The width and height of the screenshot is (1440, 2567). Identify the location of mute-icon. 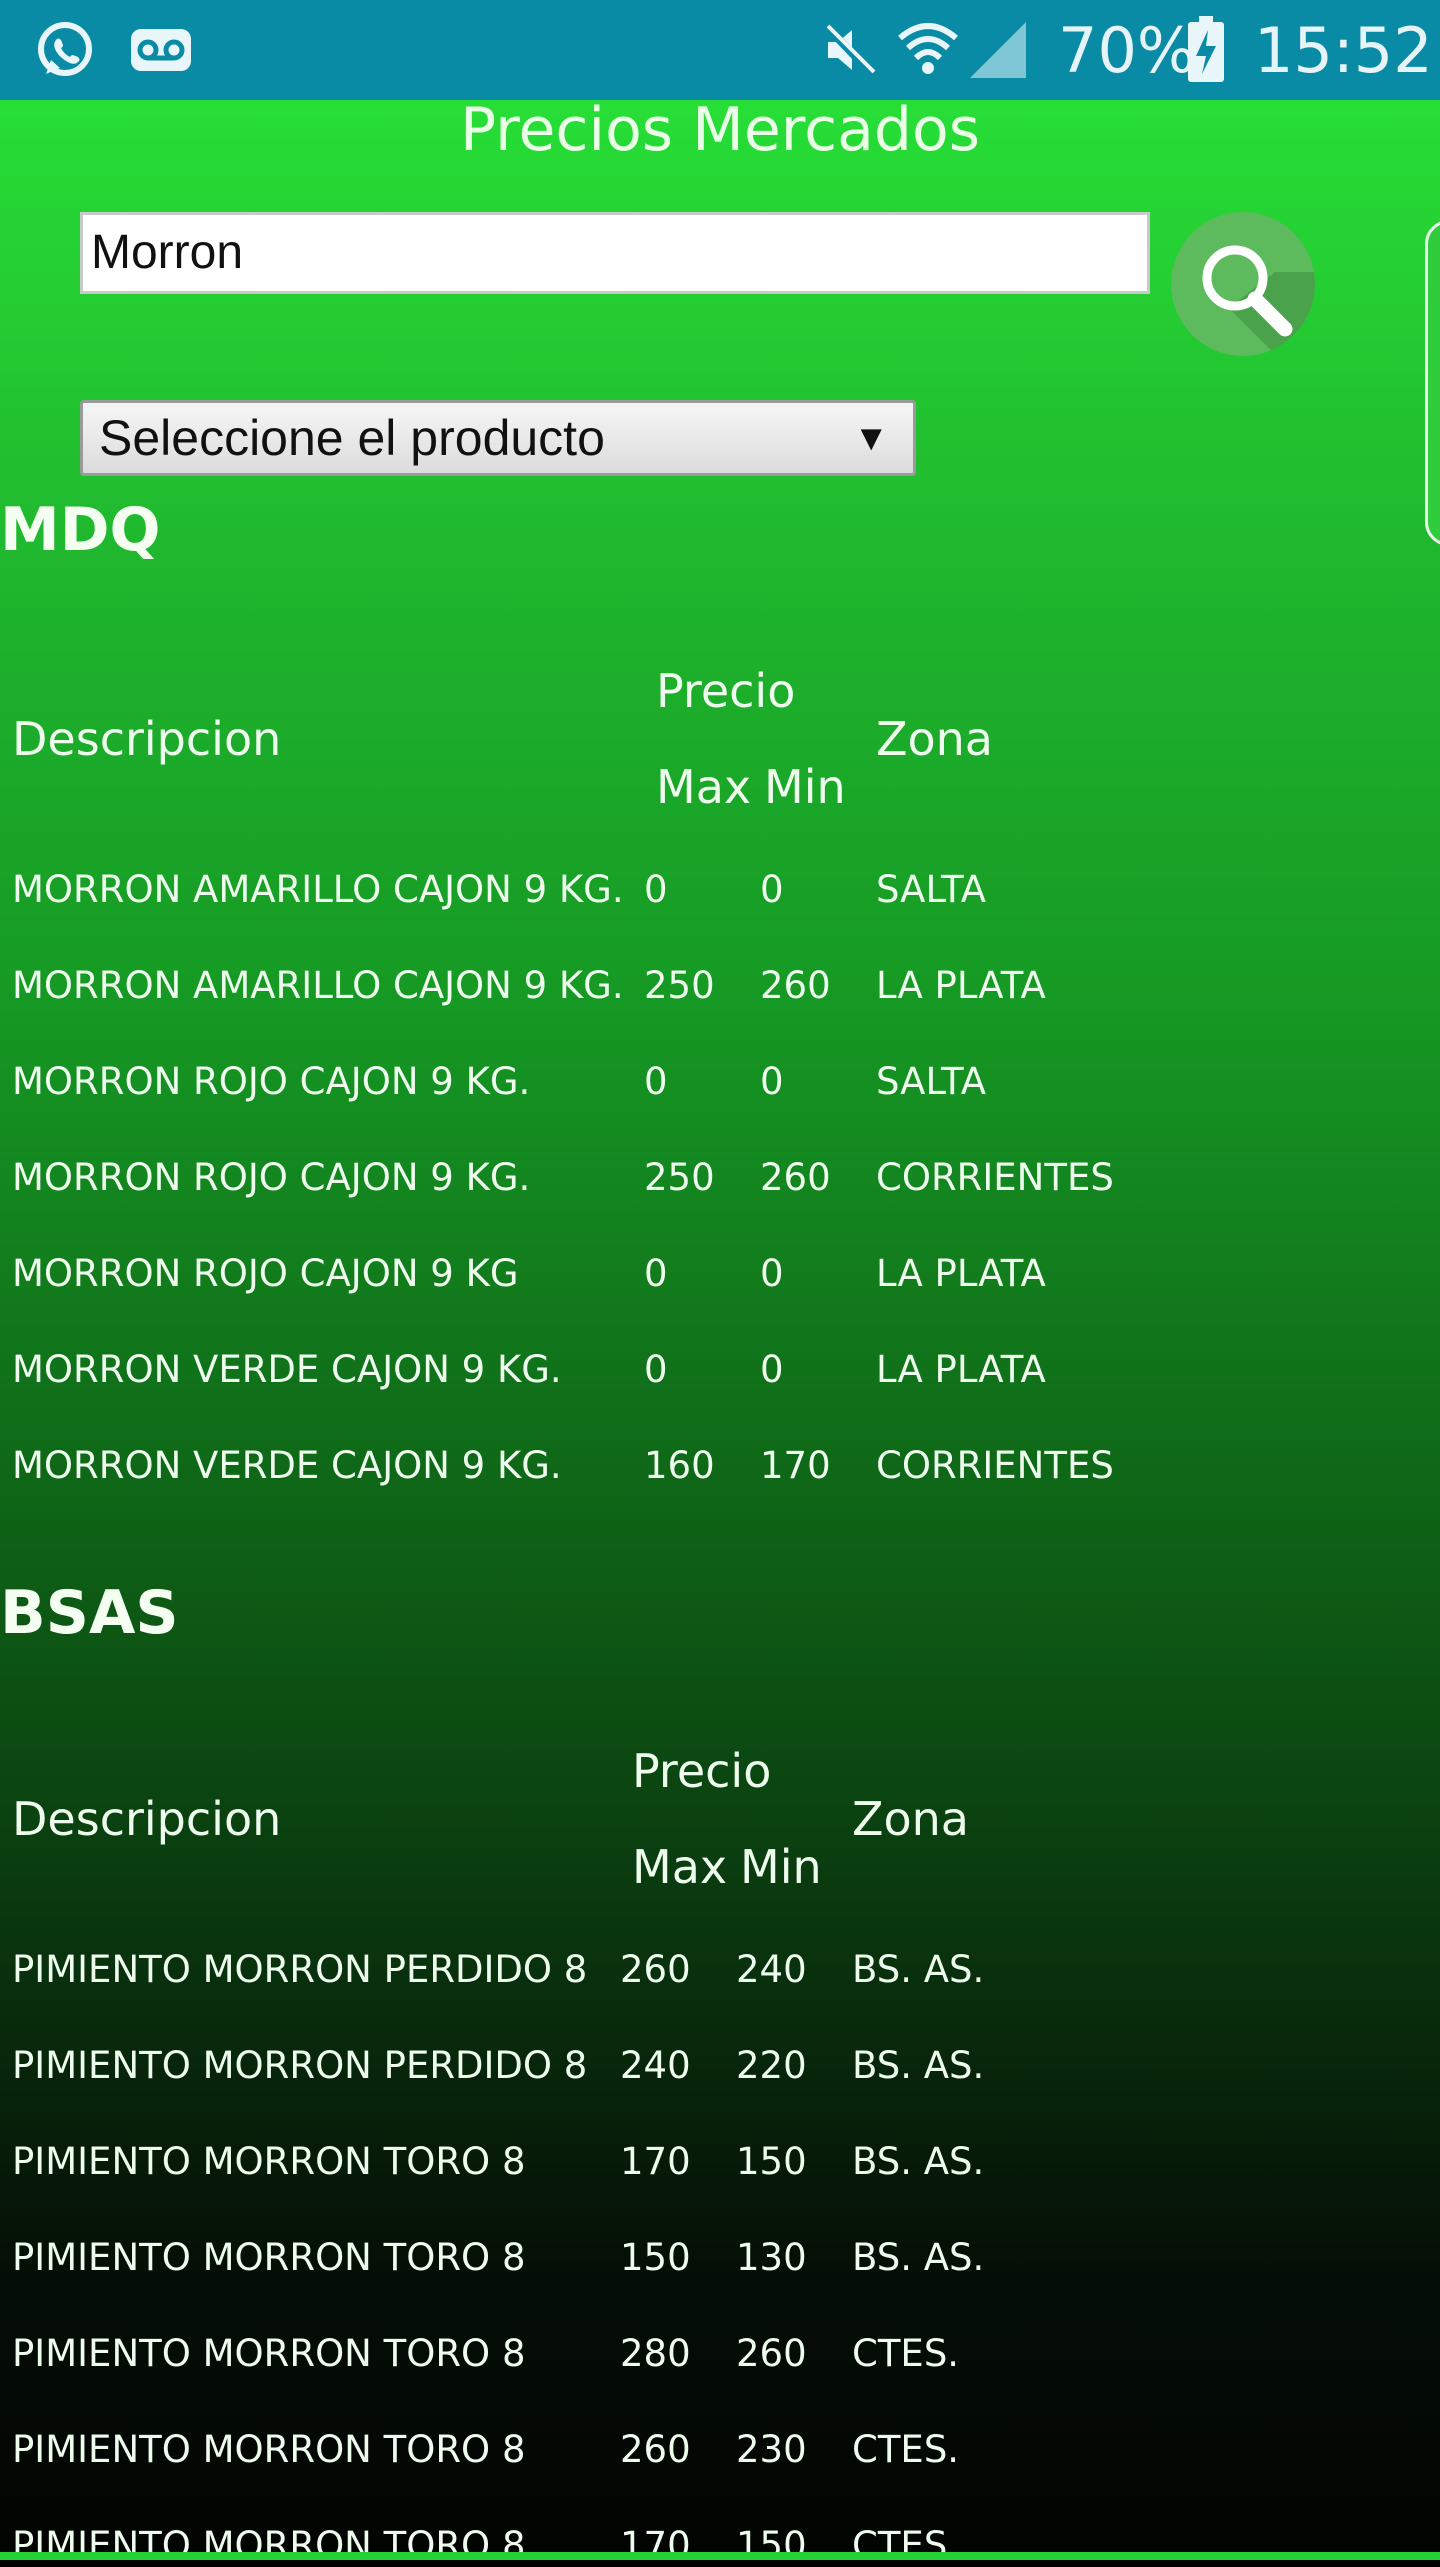
(850, 52).